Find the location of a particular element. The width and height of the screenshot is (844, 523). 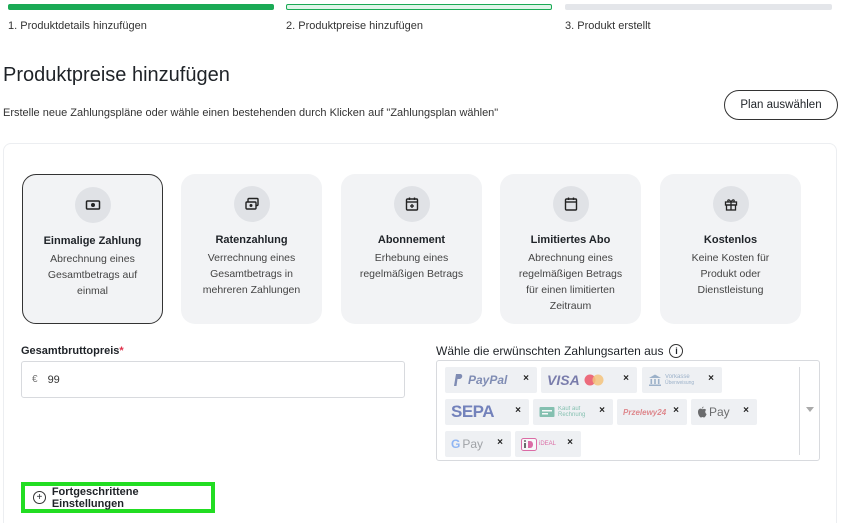

bank-icon: Vorkasse Überweisung is located at coordinates (671, 380).